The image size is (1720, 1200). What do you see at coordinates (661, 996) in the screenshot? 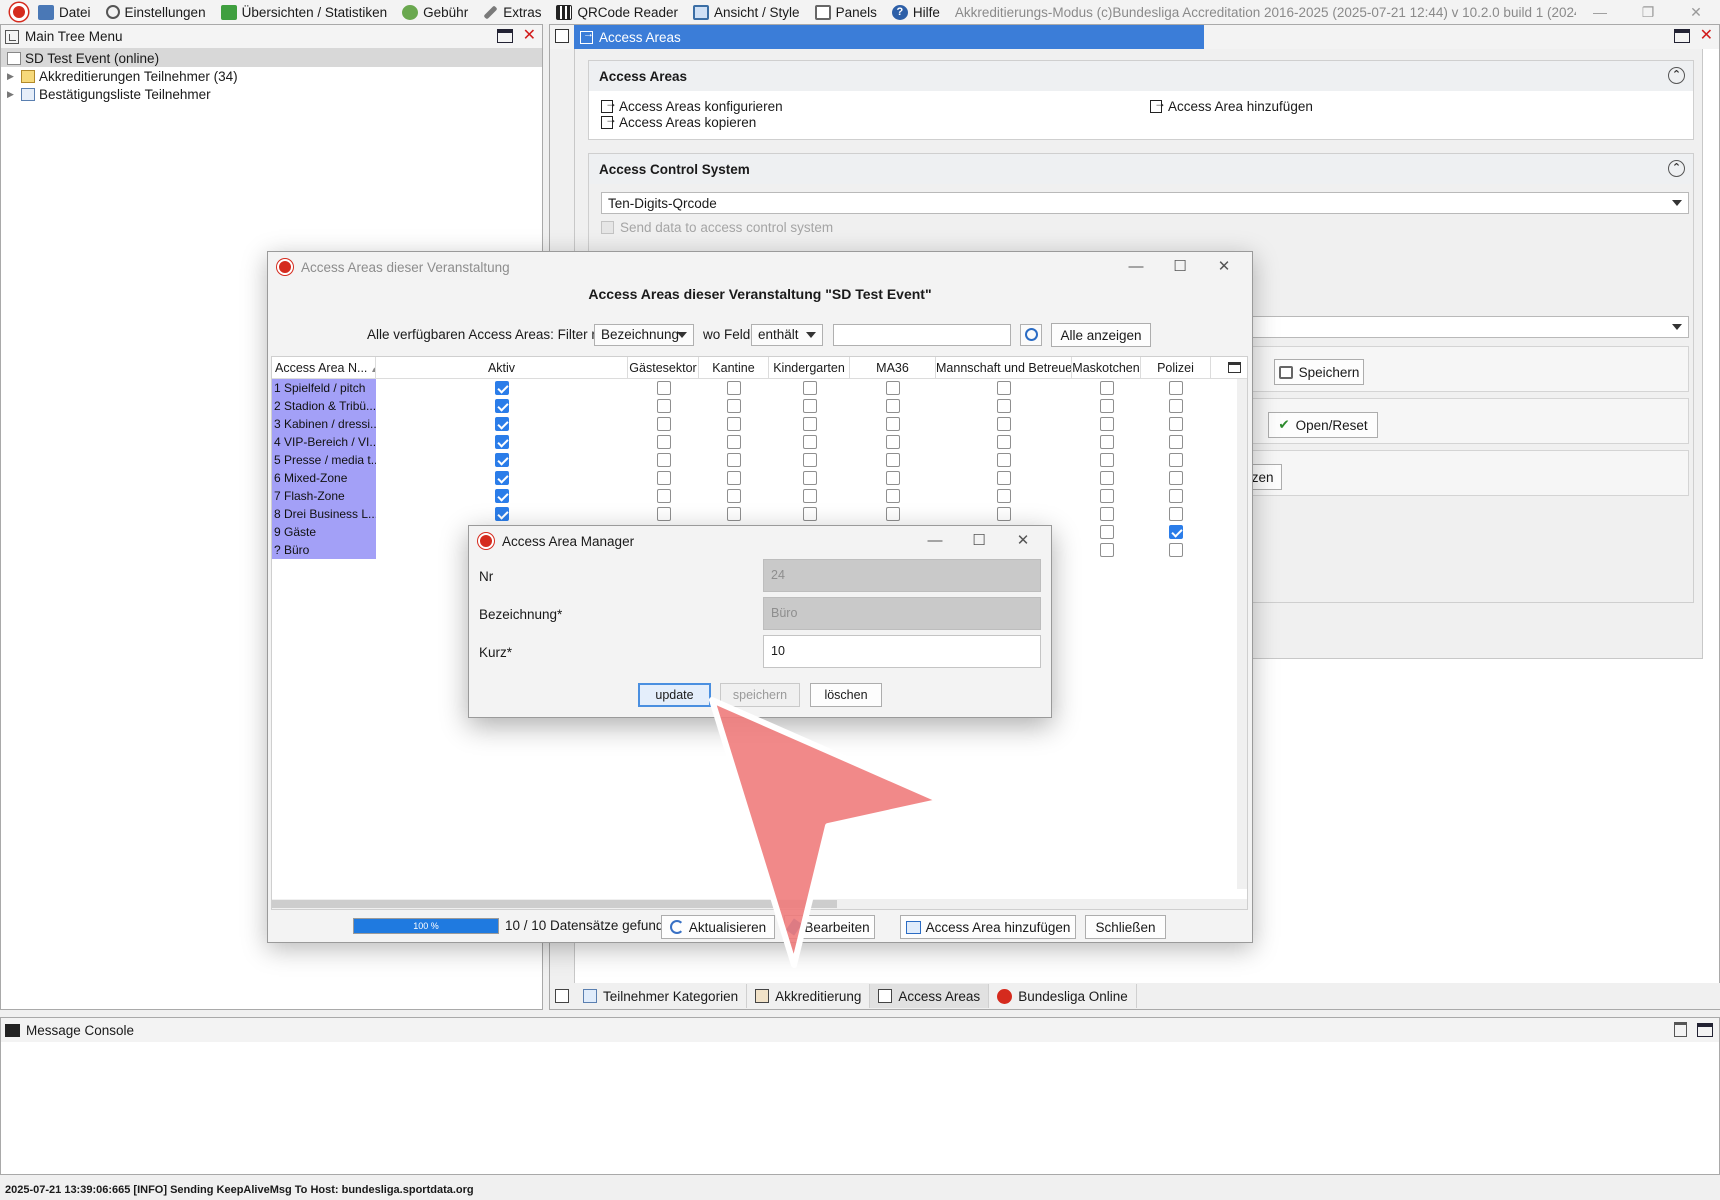
I see `tab-teilnehmer-kategorien: Teilnehmer Kategorien` at bounding box center [661, 996].